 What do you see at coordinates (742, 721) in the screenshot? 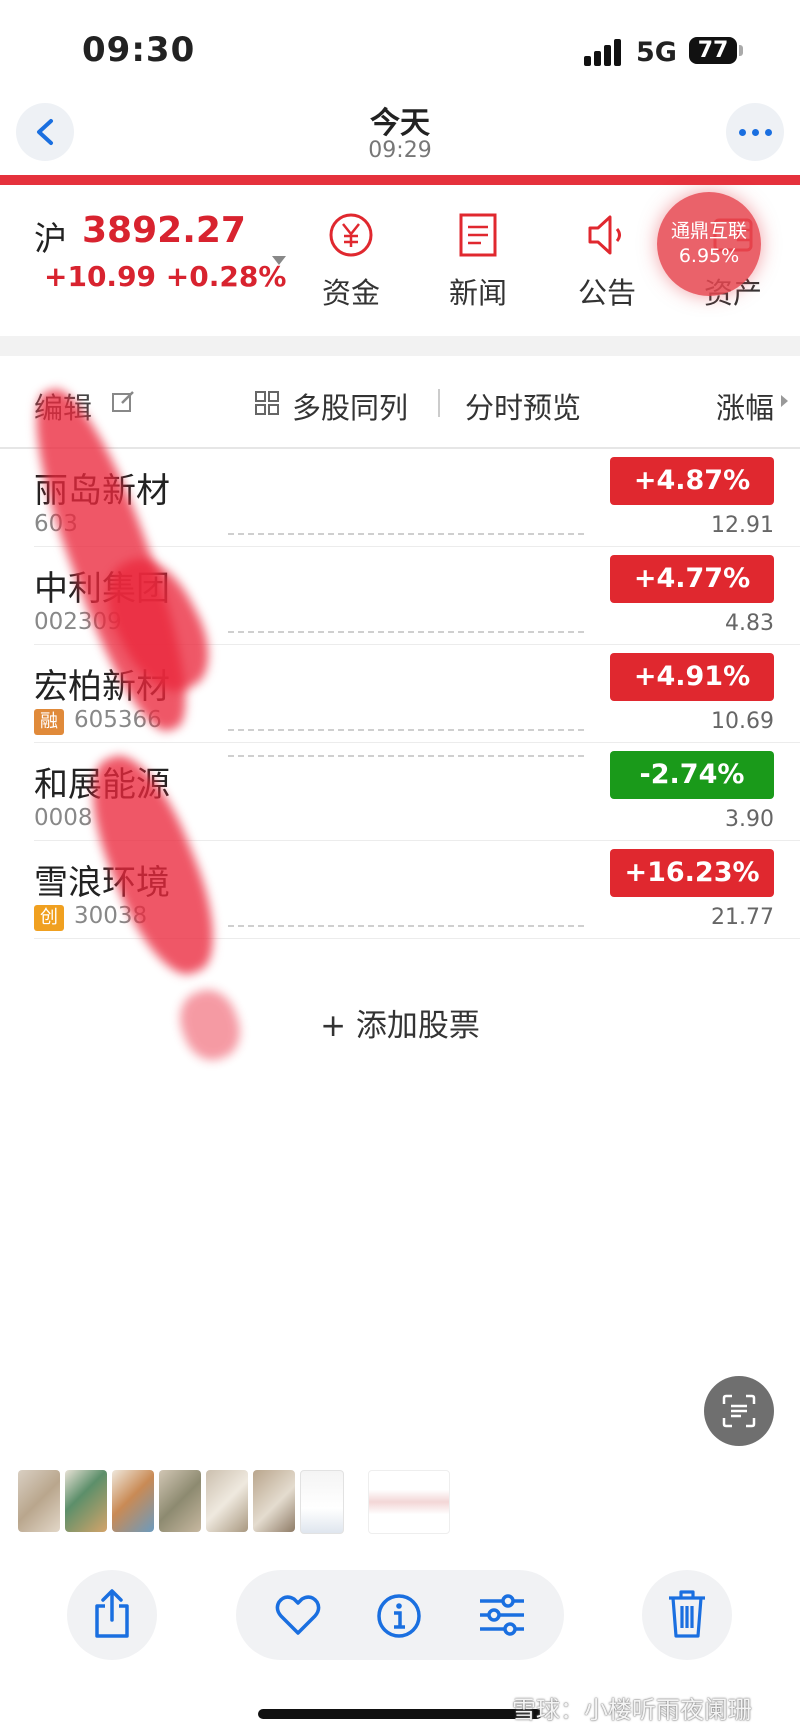
I see `stock-price: 10.69` at bounding box center [742, 721].